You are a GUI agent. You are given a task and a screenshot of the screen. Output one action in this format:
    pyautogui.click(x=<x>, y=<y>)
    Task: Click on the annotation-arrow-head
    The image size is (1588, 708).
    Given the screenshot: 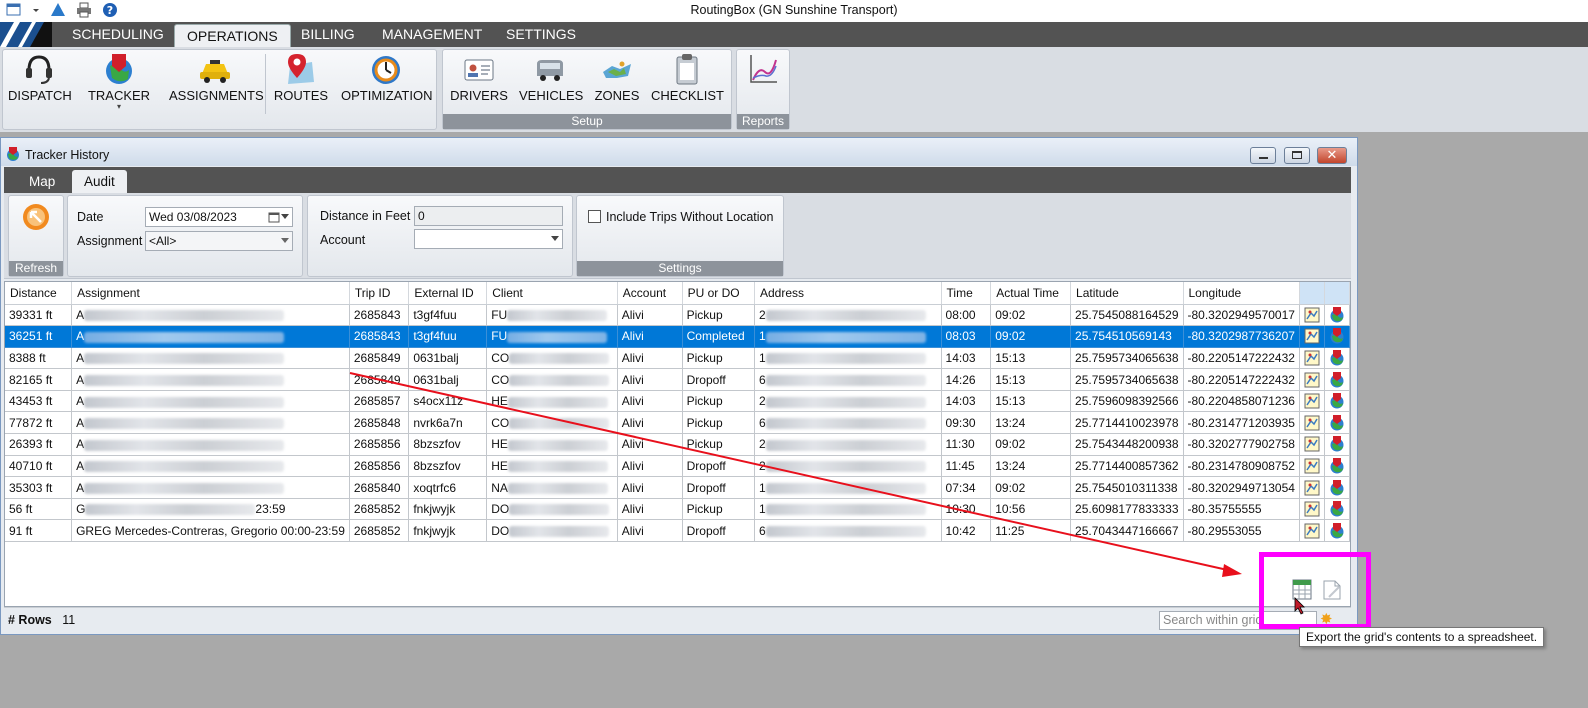 What is the action you would take?
    pyautogui.click(x=1232, y=570)
    